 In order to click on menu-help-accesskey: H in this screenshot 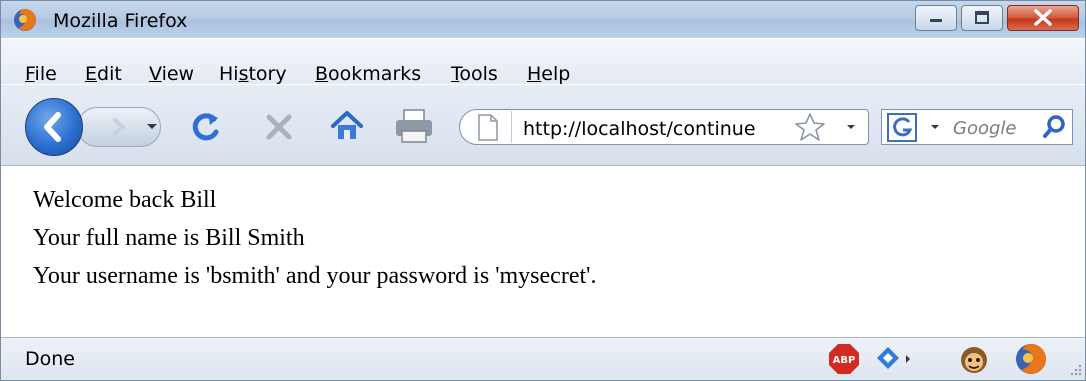, I will do `click(534, 74)`.